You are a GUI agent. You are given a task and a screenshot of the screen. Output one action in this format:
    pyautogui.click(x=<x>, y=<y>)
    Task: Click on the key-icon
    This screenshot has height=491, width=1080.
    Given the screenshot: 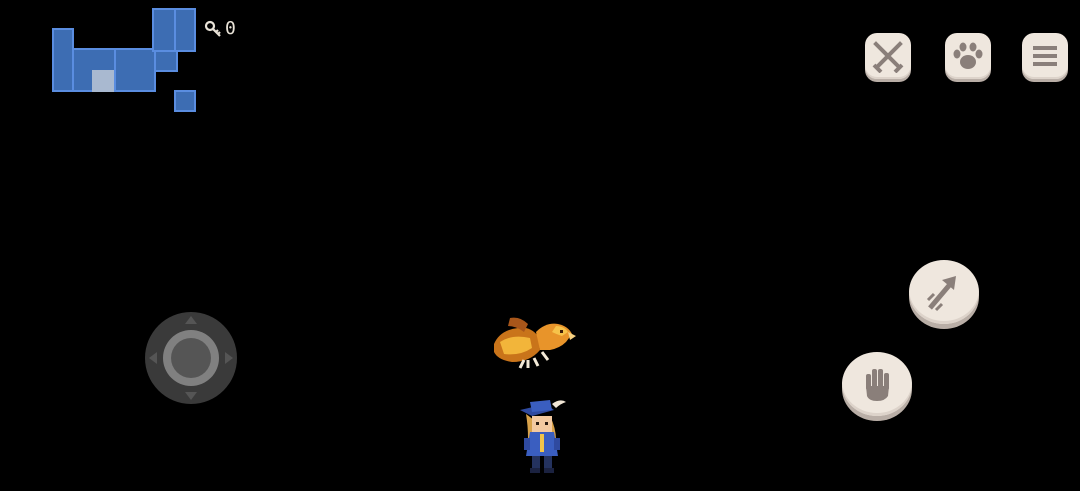 What is the action you would take?
    pyautogui.click(x=213, y=29)
    